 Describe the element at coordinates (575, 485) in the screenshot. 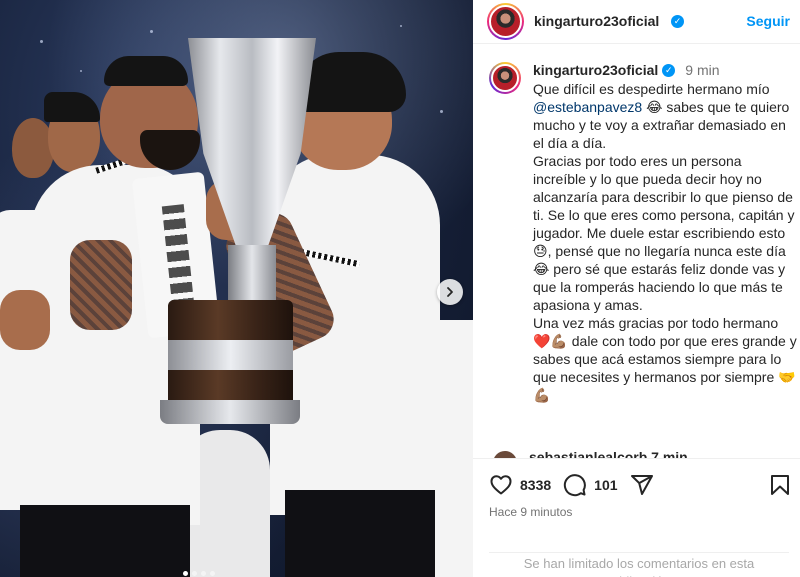

I see `comment-icon` at that location.